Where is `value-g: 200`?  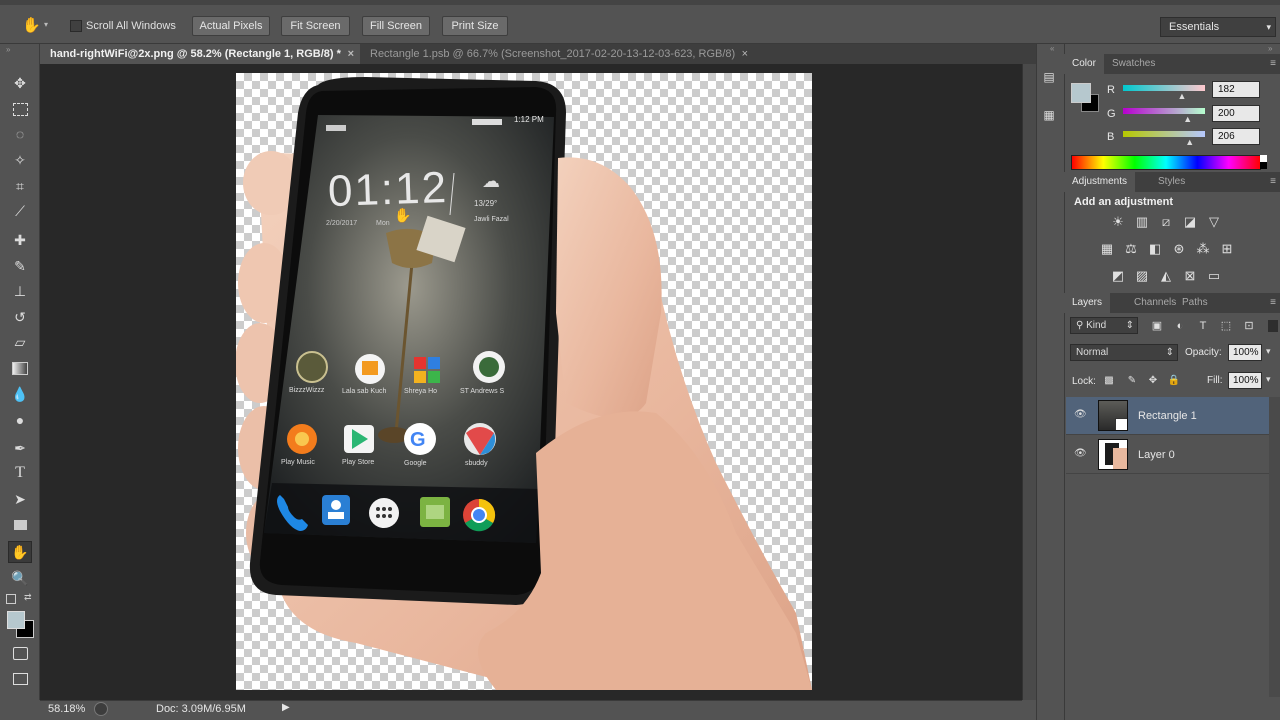
value-g: 200 is located at coordinates (1236, 113).